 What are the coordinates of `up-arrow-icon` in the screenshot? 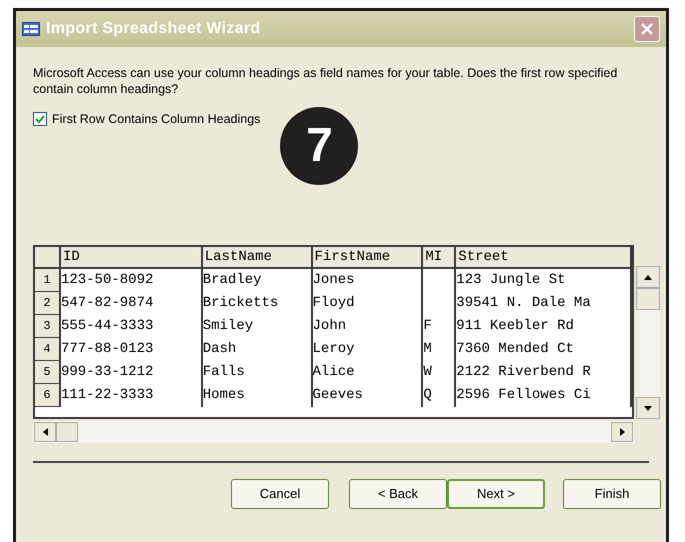 It's located at (648, 277).